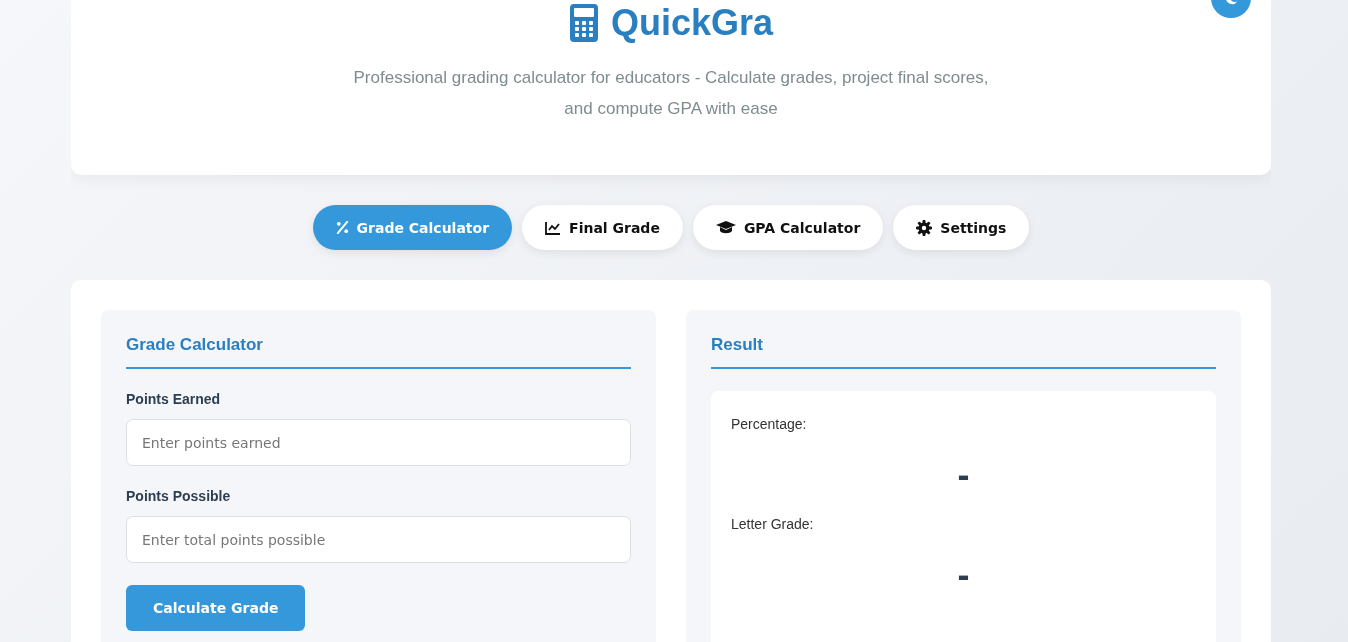 The width and height of the screenshot is (1348, 642). What do you see at coordinates (553, 227) in the screenshot?
I see `line-chart-icon` at bounding box center [553, 227].